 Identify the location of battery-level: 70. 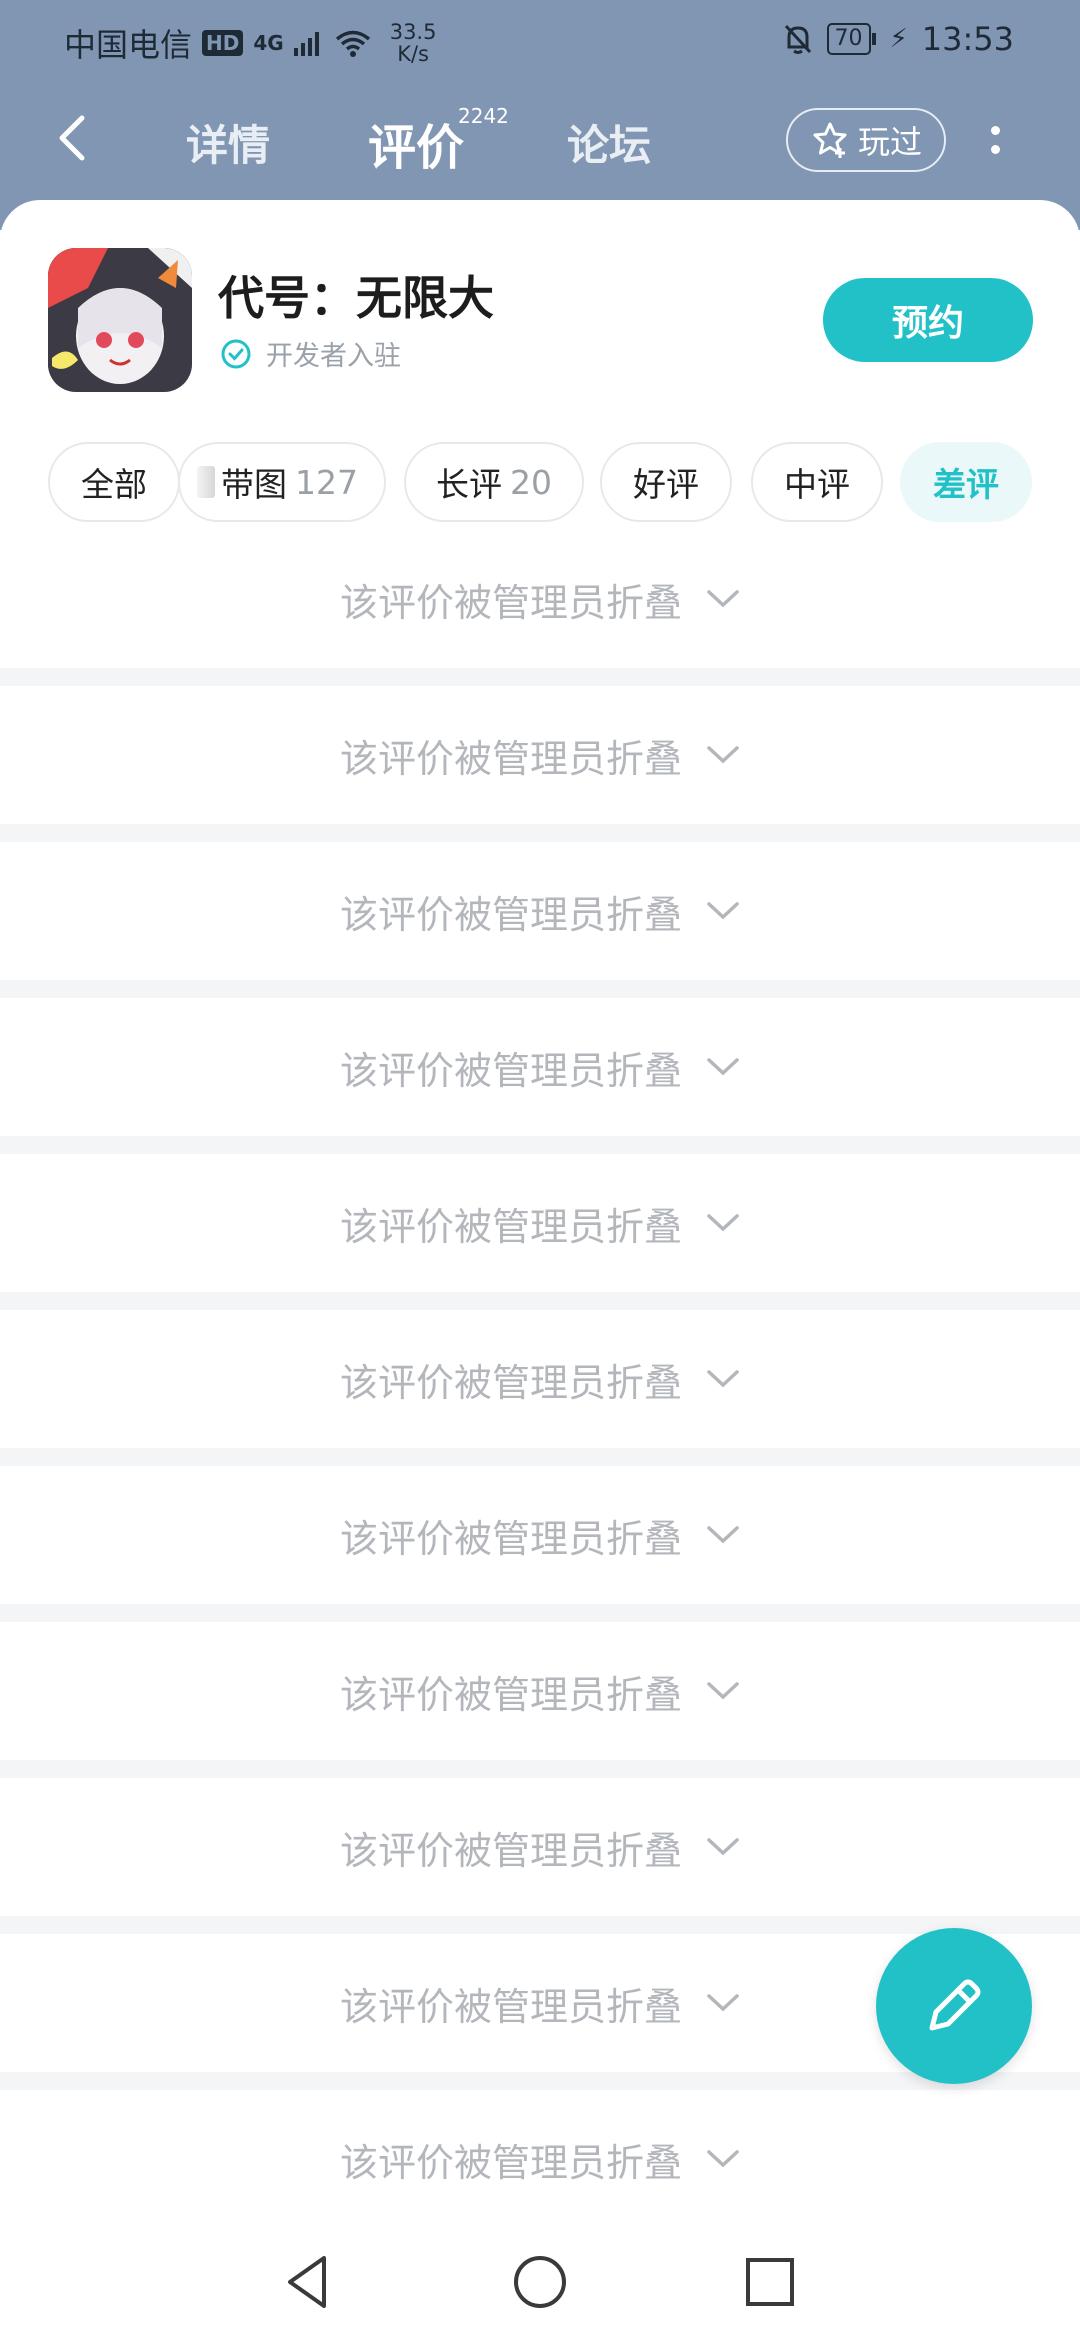
(848, 39).